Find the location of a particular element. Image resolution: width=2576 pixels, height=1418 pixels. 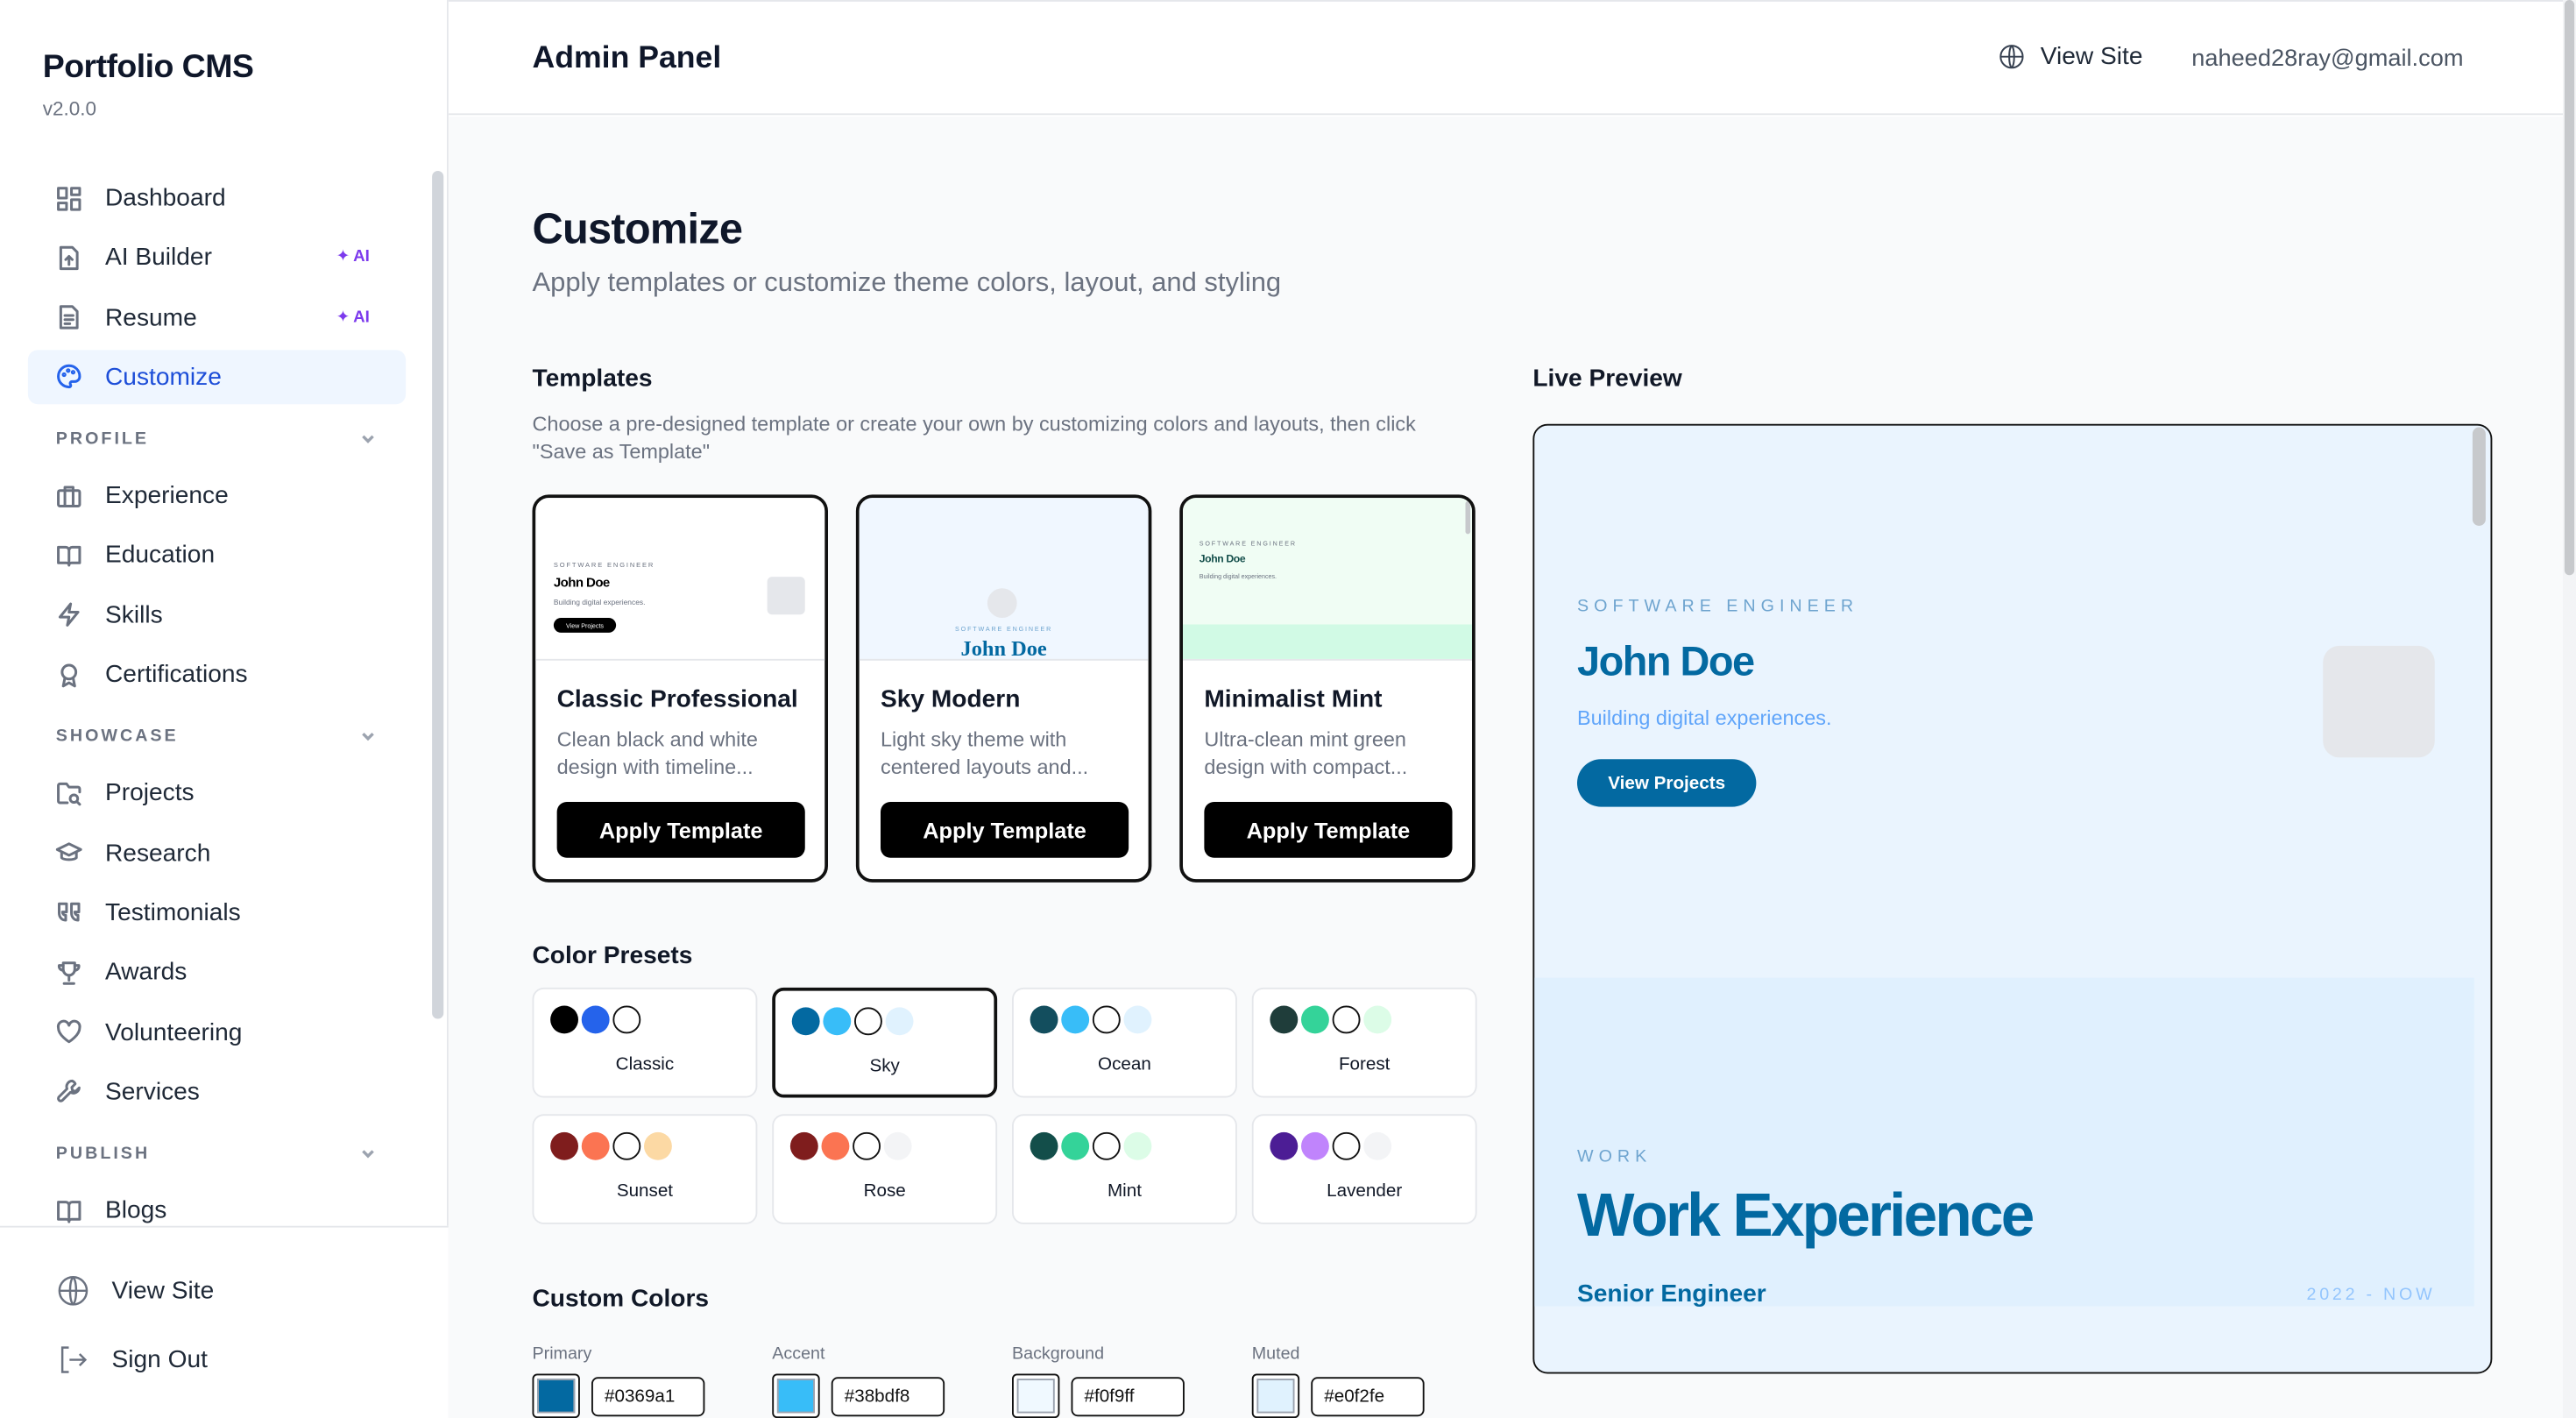

sidebar-scrollbar is located at coordinates (438, 595).